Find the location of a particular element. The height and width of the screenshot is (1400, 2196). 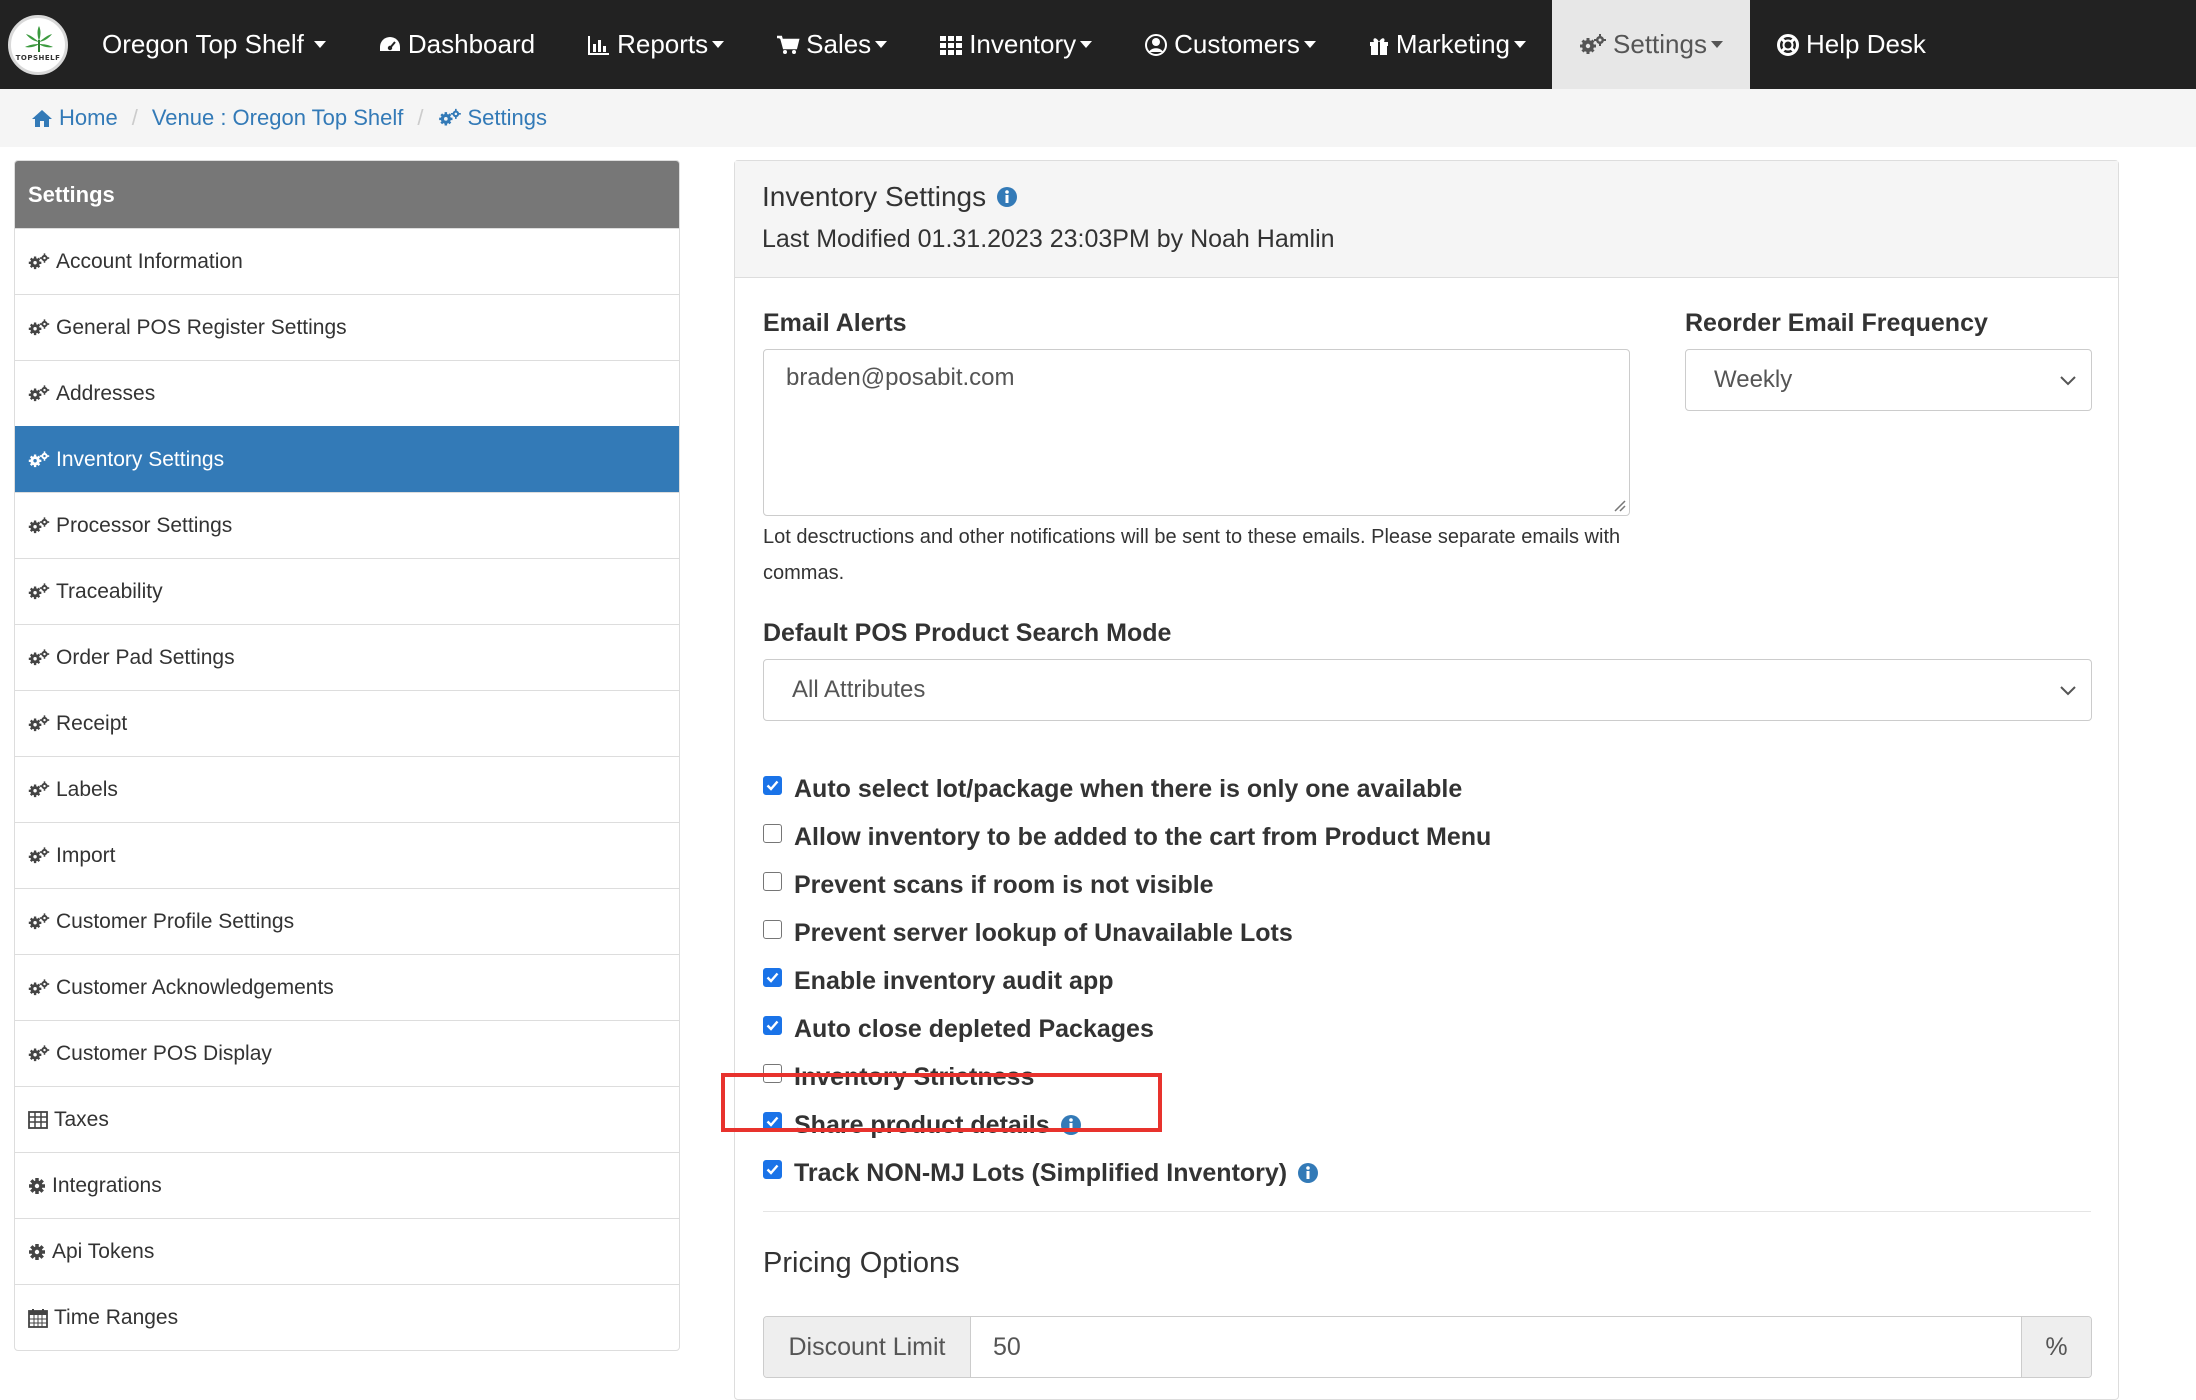

sidebar-item-label: Integrations is located at coordinates (107, 1185).